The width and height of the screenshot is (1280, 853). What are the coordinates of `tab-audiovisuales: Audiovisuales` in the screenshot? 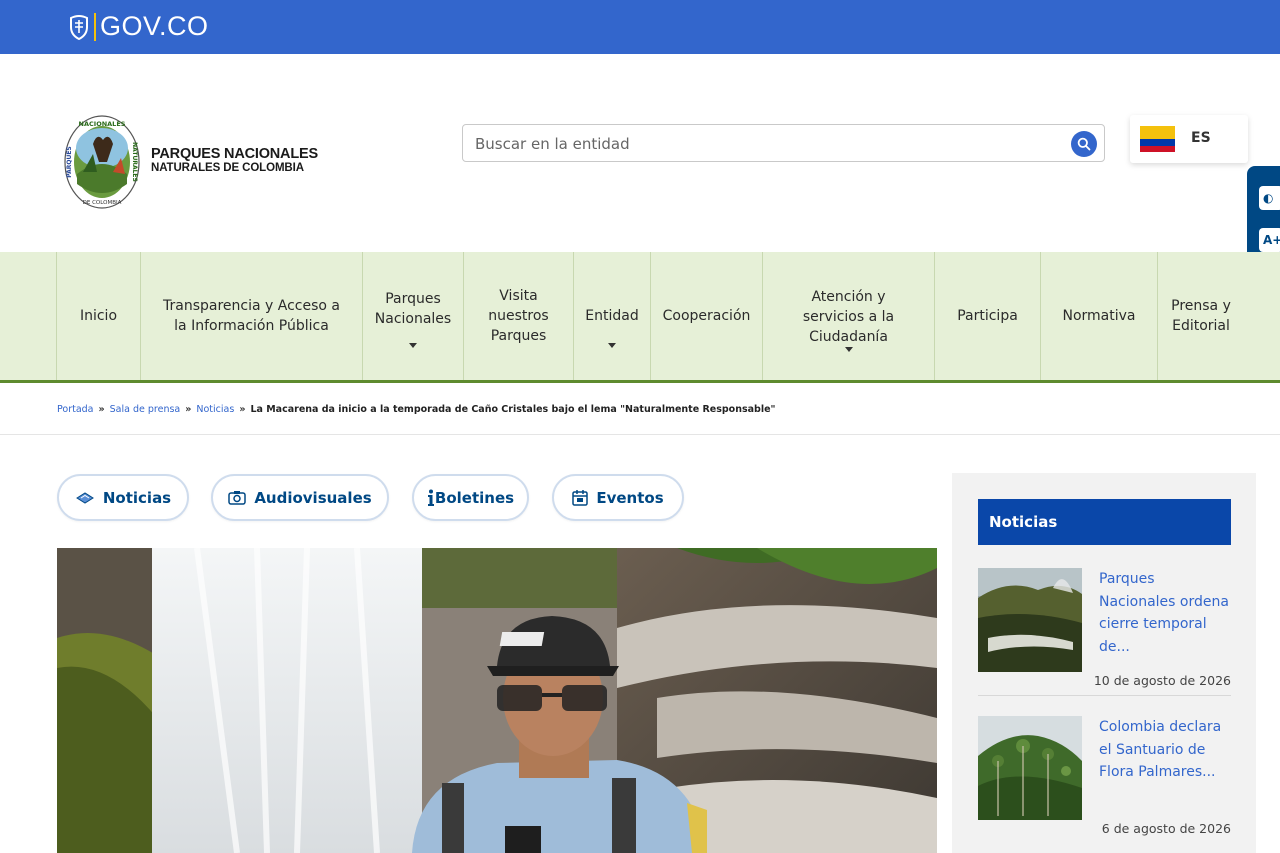 It's located at (300, 497).